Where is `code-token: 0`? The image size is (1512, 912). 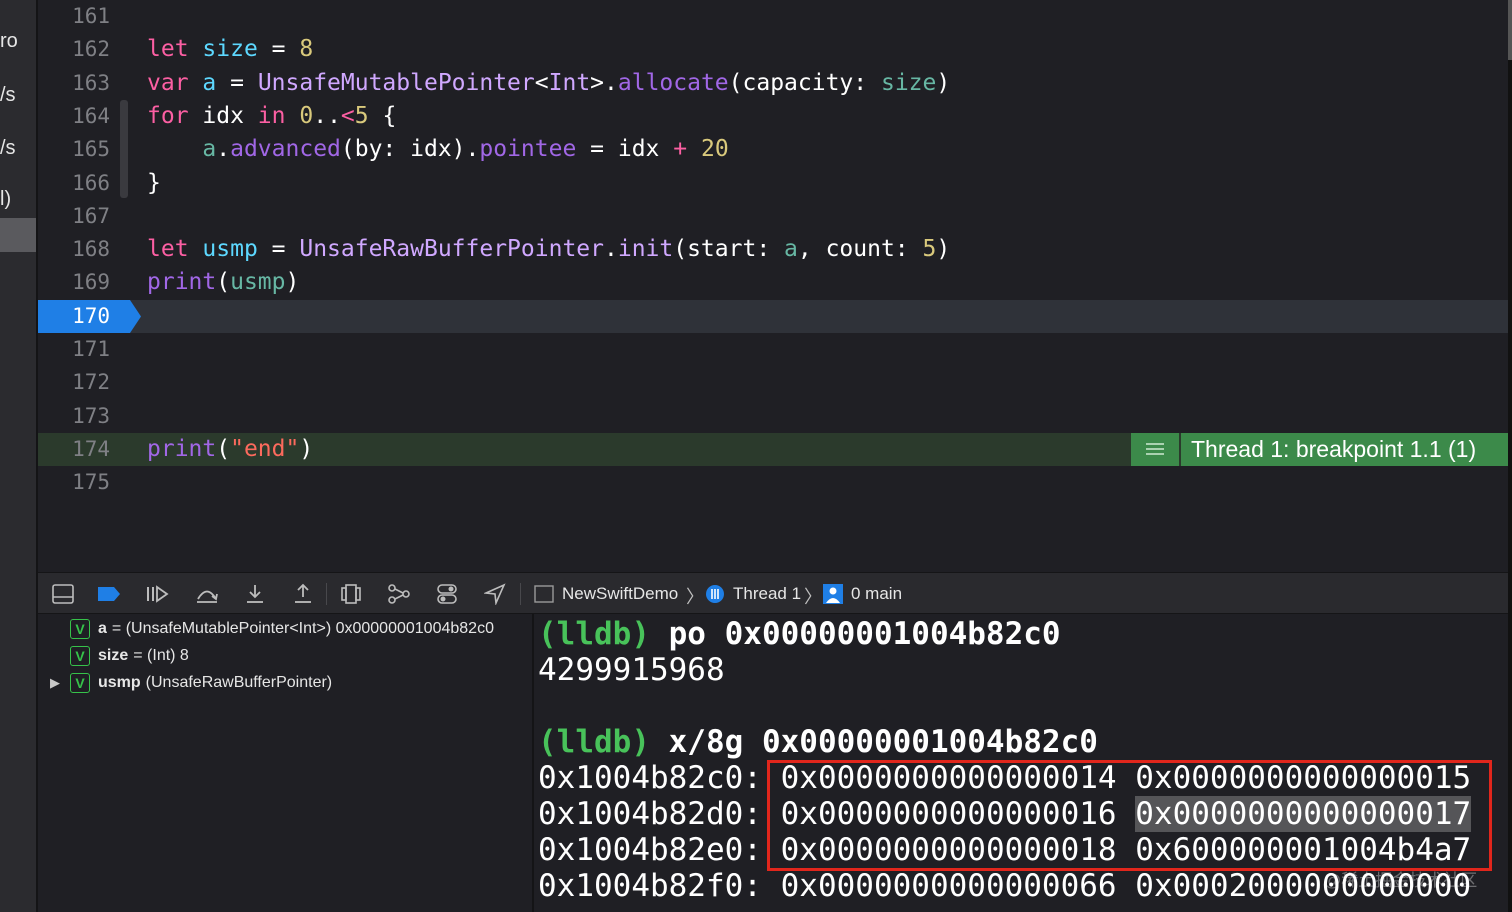 code-token: 0 is located at coordinates (306, 115).